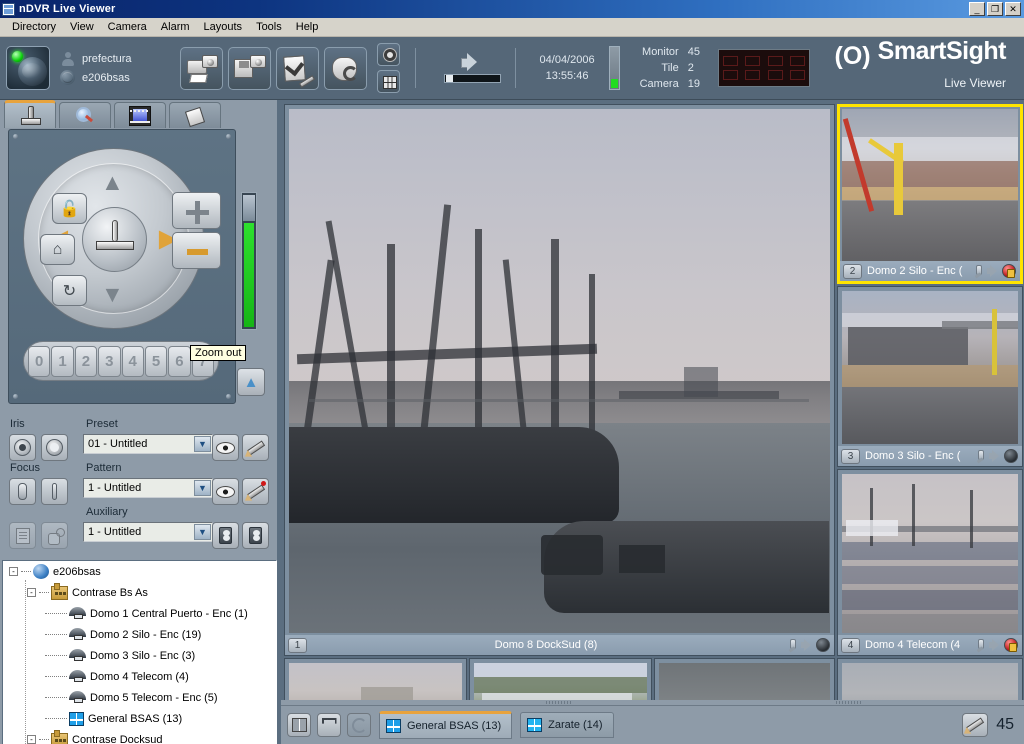 This screenshot has width=1024, height=744. What do you see at coordinates (139, 613) in the screenshot?
I see `tree-item: Domo 1 Central Puerto - Enc (1)` at bounding box center [139, 613].